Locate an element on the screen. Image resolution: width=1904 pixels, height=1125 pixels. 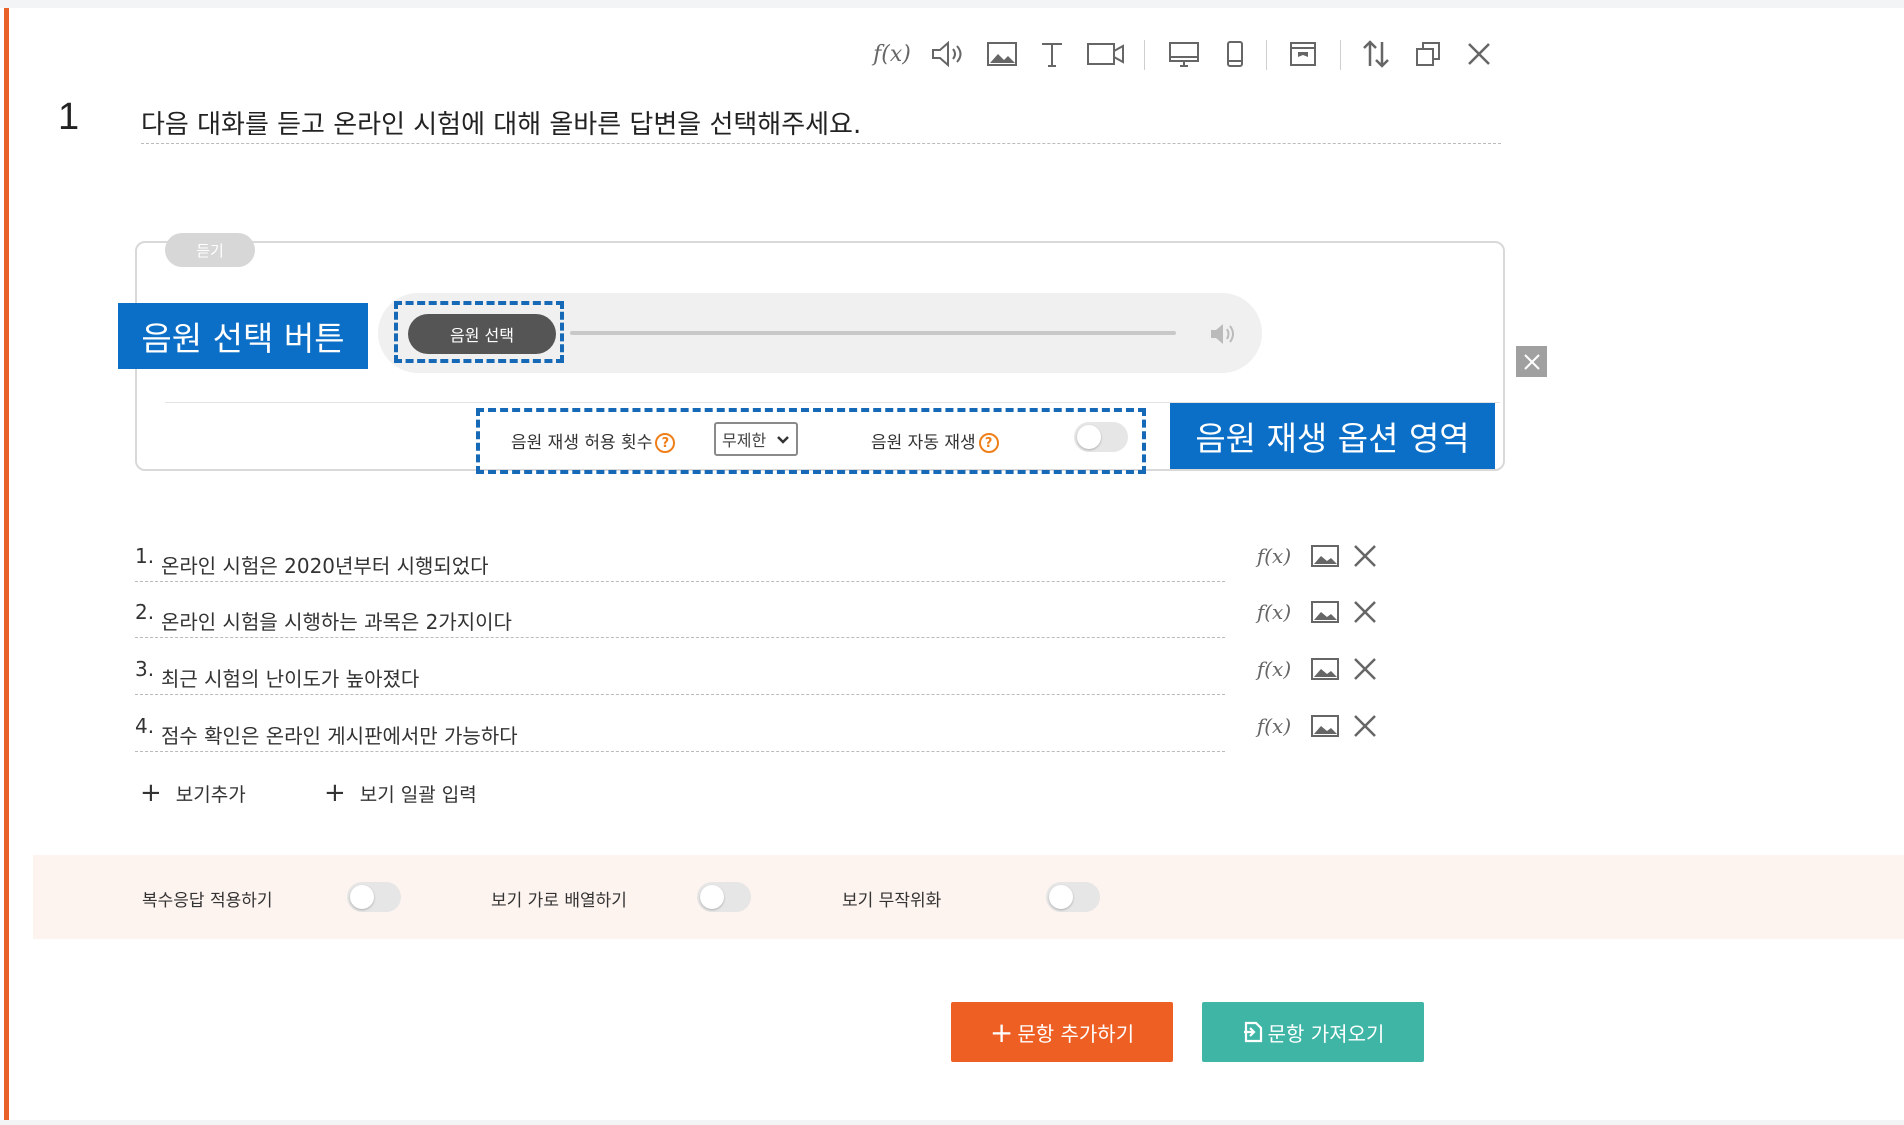
volume-icon is located at coordinates (1223, 334).